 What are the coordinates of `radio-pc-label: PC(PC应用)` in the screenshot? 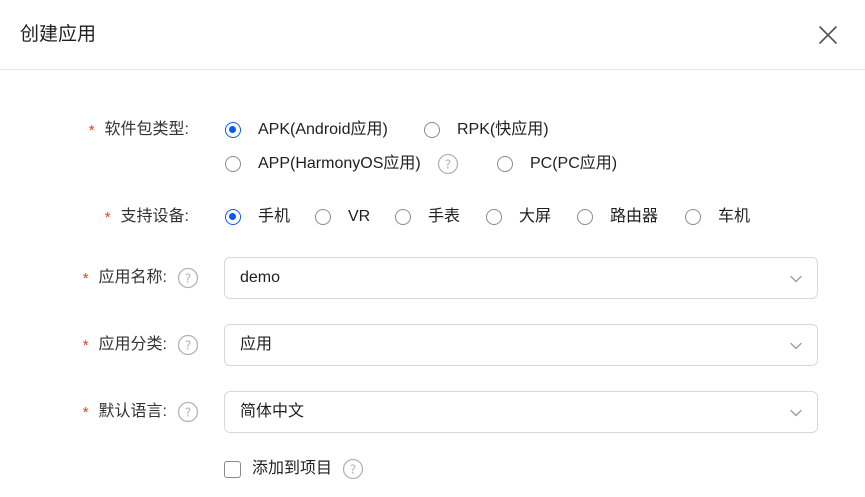 It's located at (574, 163).